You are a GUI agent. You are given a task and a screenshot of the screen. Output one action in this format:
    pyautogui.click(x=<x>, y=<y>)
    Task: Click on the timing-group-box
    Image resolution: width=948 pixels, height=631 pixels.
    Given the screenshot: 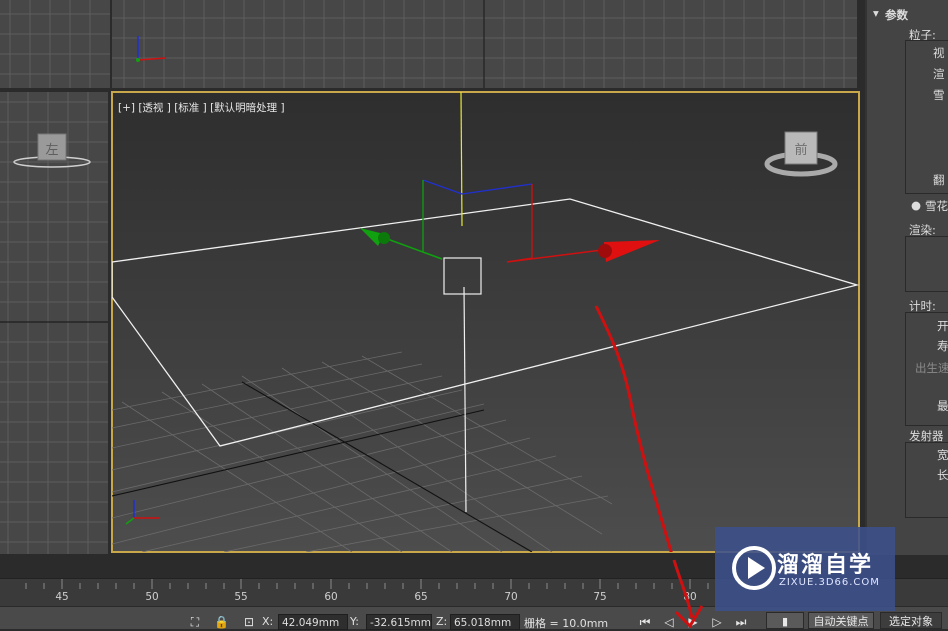 What is the action you would take?
    pyautogui.click(x=926, y=369)
    